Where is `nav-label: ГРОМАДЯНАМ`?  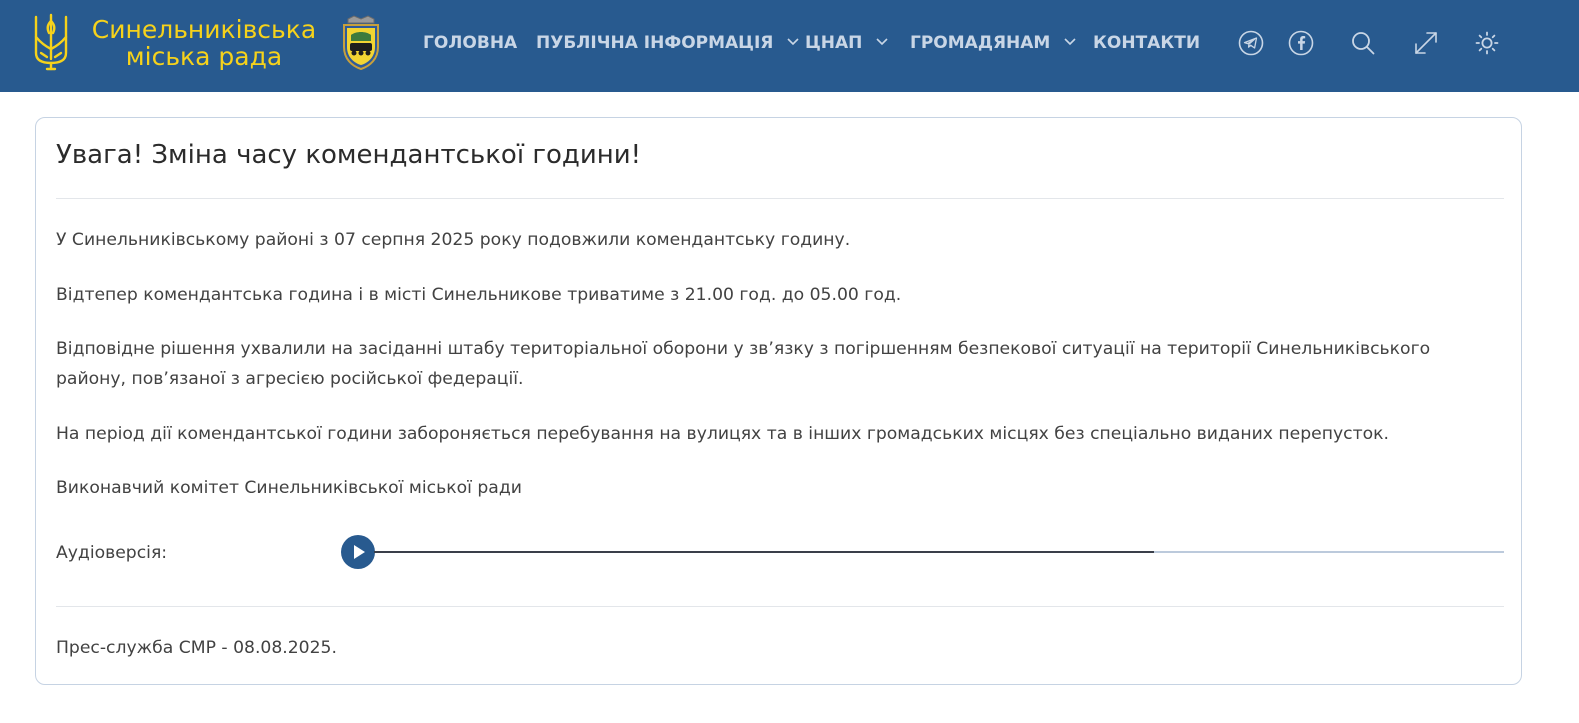
nav-label: ГРОМАДЯНАМ is located at coordinates (980, 43).